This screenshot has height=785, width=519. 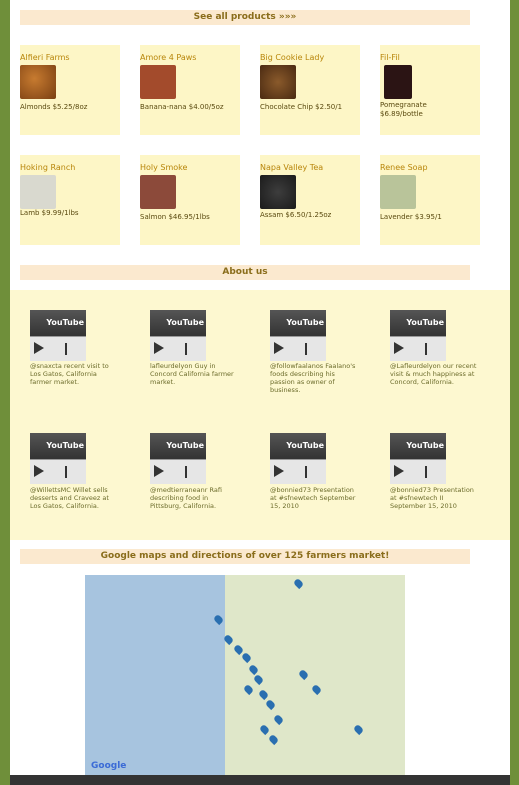 What do you see at coordinates (411, 217) in the screenshot?
I see `product-price: Lavender $3.95/1` at bounding box center [411, 217].